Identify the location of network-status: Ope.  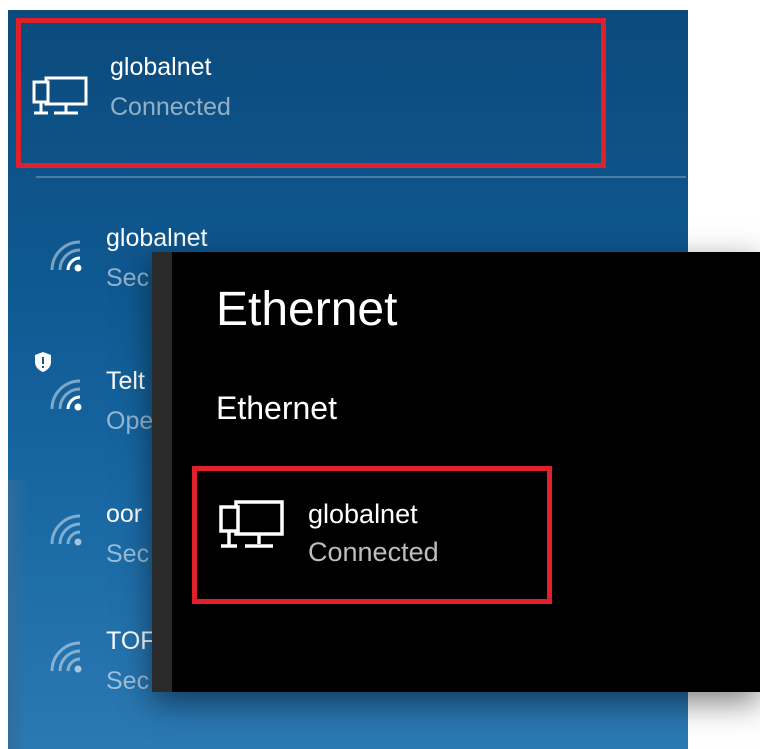
(130, 421).